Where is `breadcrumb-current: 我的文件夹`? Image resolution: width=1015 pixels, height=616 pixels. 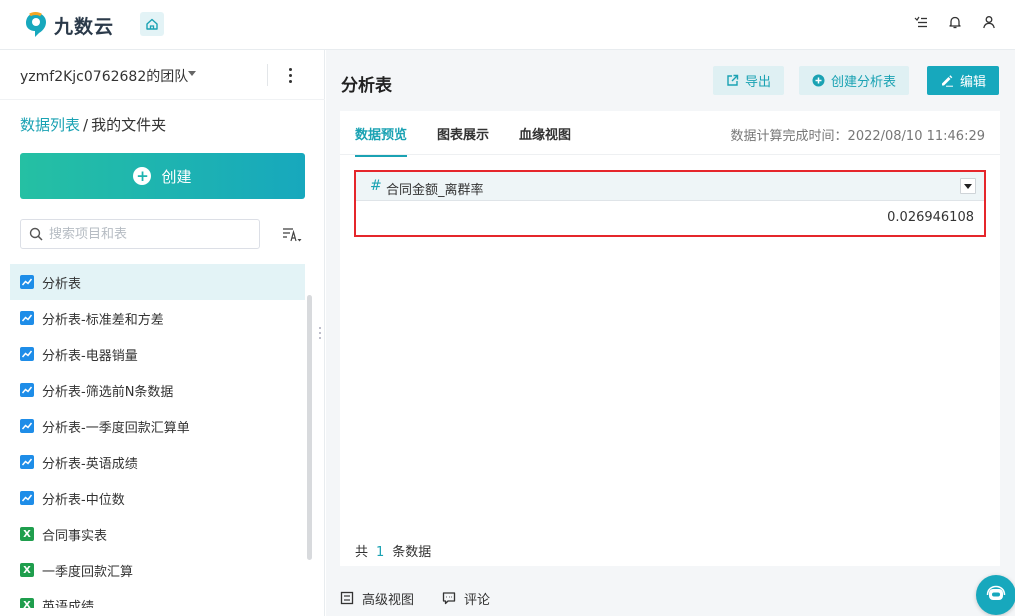
breadcrumb-current: 我的文件夹 is located at coordinates (129, 125).